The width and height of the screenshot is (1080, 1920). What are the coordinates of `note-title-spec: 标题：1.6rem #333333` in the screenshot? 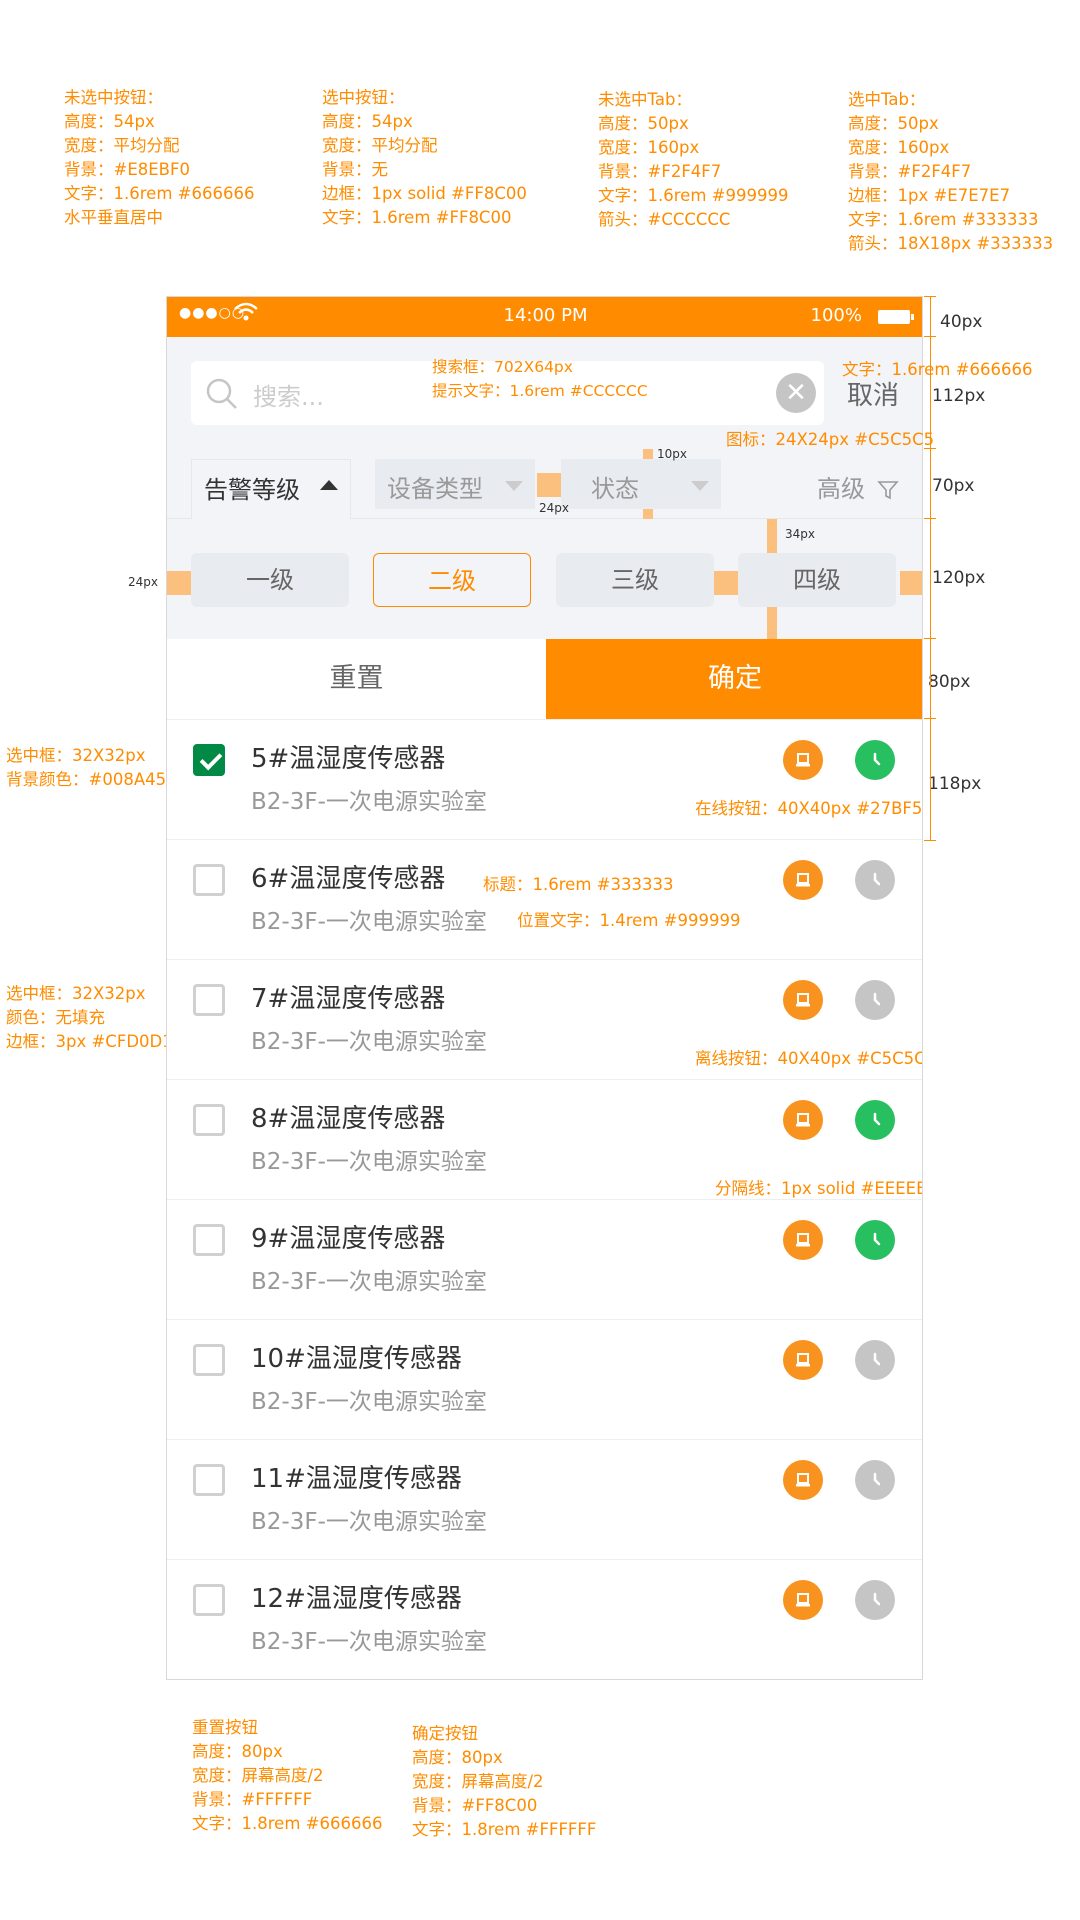 It's located at (578, 884).